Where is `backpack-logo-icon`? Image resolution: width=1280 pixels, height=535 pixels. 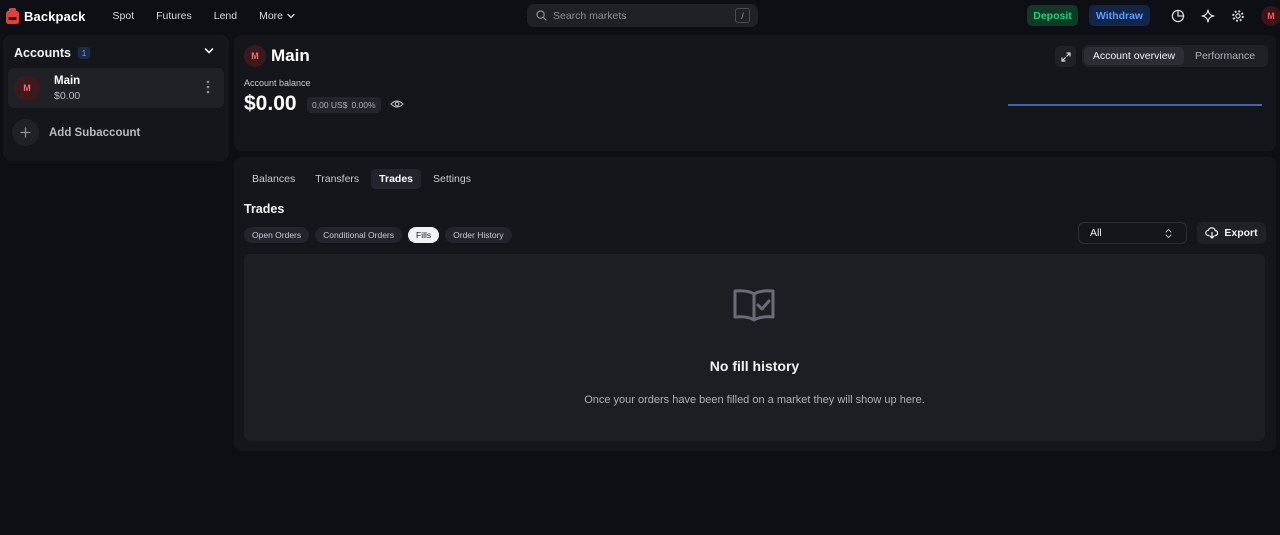
backpack-logo-icon is located at coordinates (12, 16).